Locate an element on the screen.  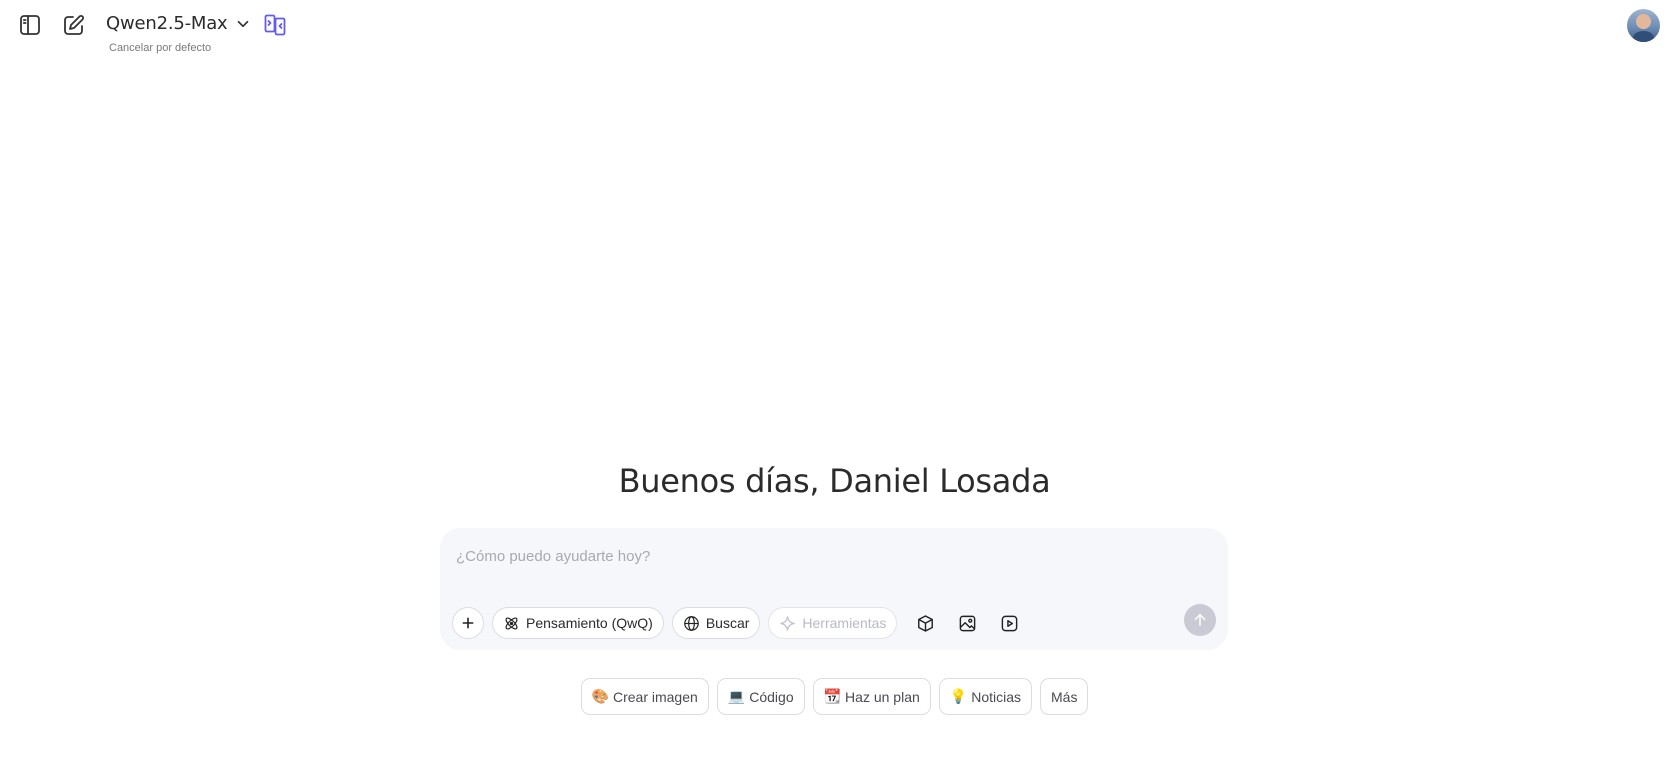
arrow-up-icon is located at coordinates (1200, 620).